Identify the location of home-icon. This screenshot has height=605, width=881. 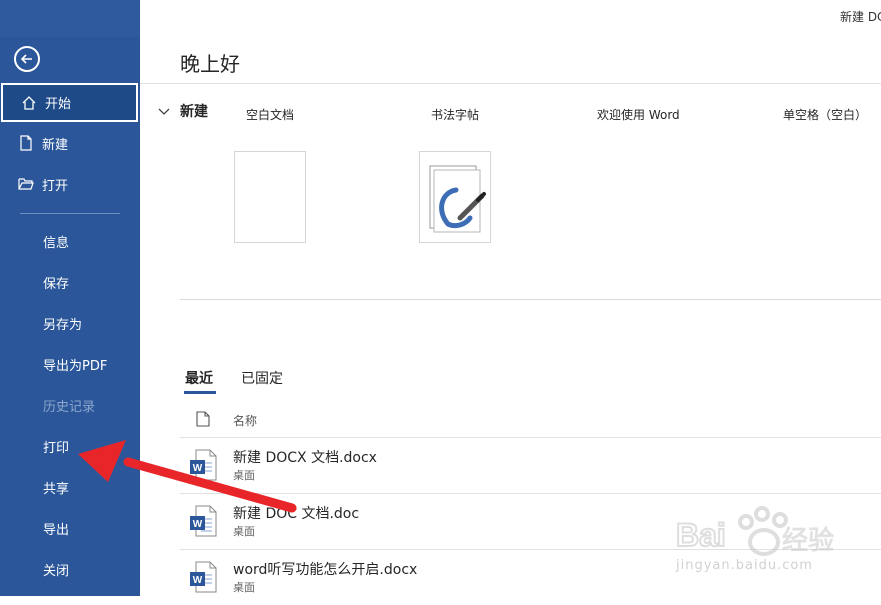
(29, 103).